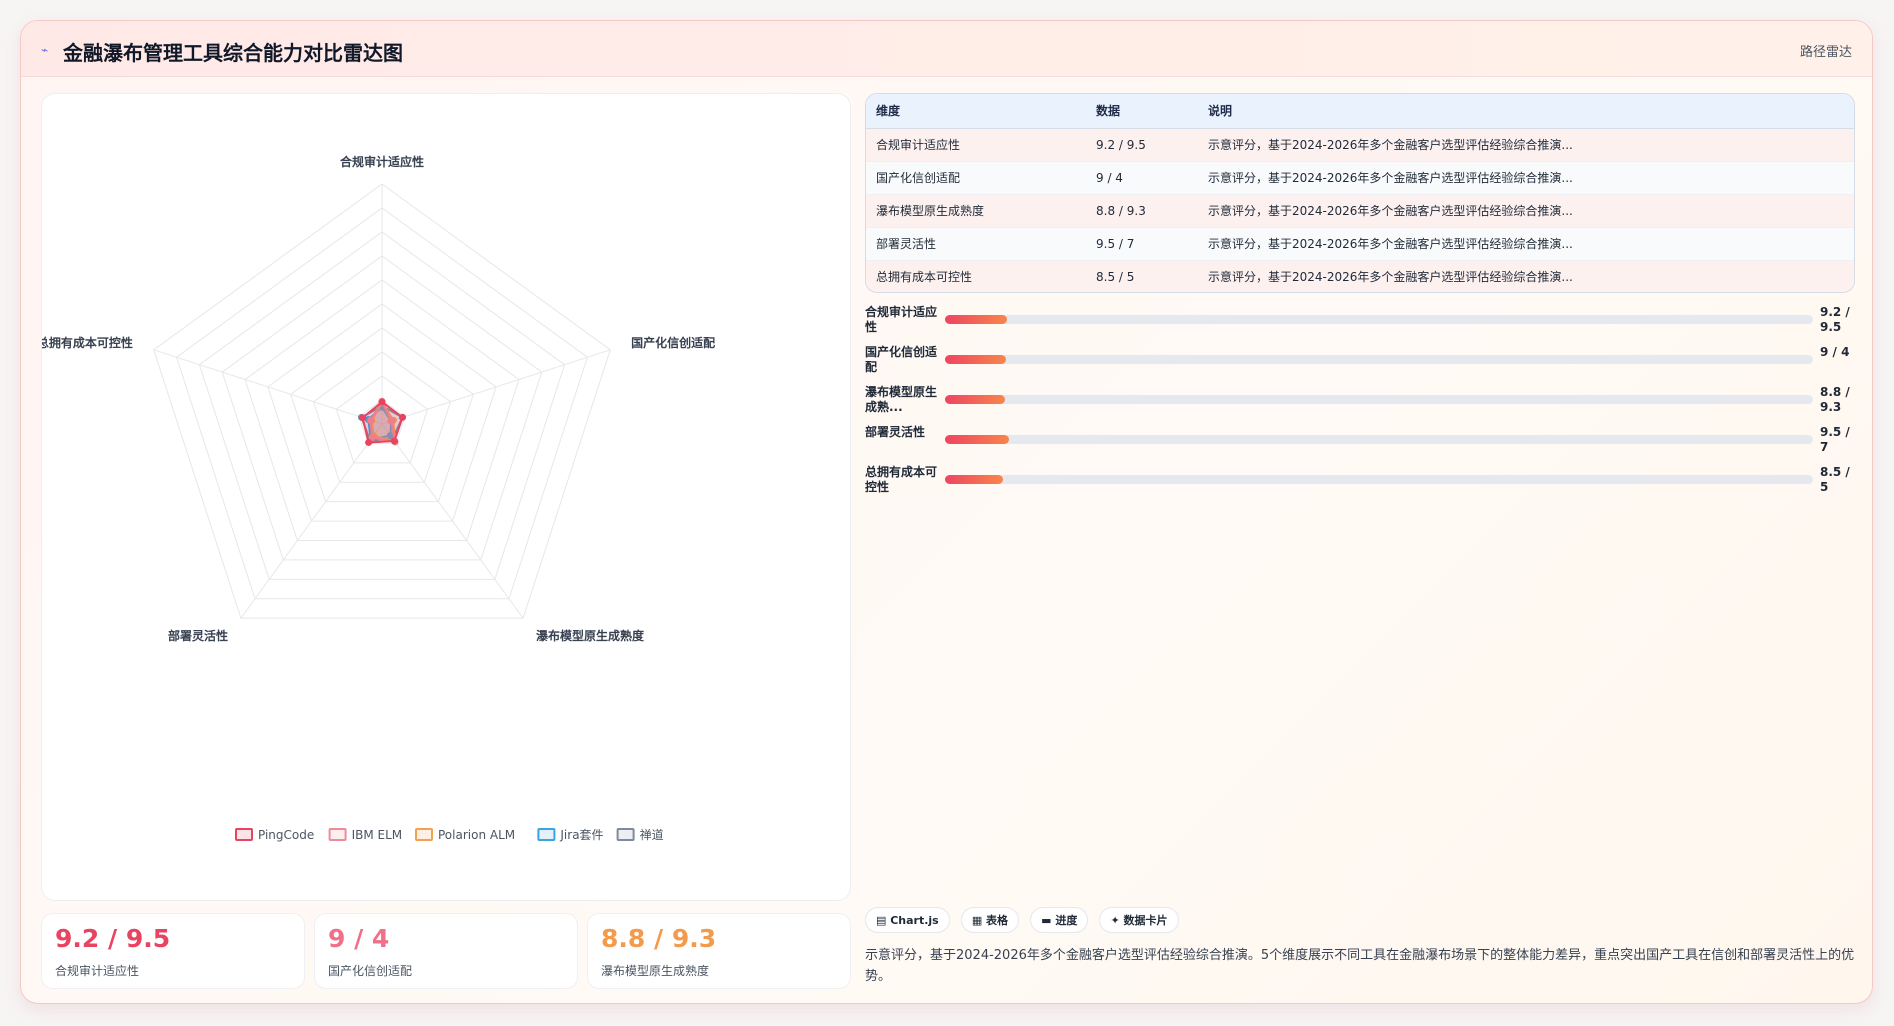  I want to click on kpi-card: 8.8 / 9.3 瀑布模型原生成熟度, so click(719, 951).